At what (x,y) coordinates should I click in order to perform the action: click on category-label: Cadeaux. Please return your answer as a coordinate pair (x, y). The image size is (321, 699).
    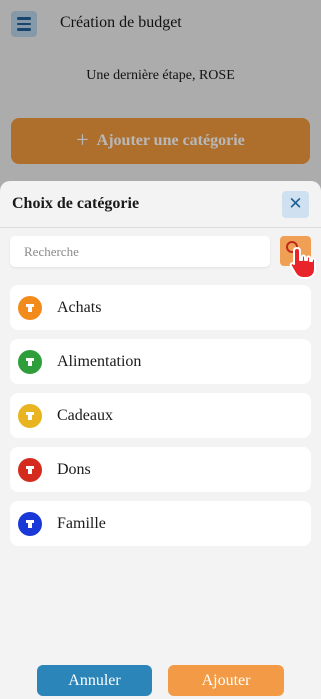
    Looking at the image, I should click on (85, 415).